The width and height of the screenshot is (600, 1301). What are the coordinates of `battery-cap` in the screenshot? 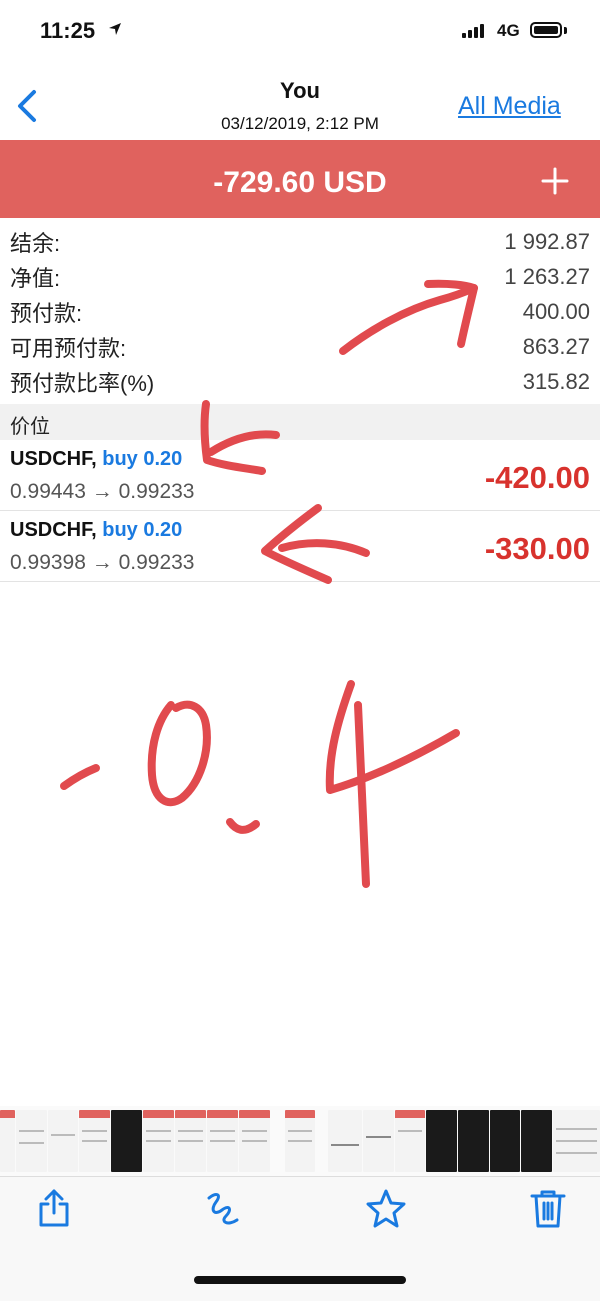 It's located at (565, 30).